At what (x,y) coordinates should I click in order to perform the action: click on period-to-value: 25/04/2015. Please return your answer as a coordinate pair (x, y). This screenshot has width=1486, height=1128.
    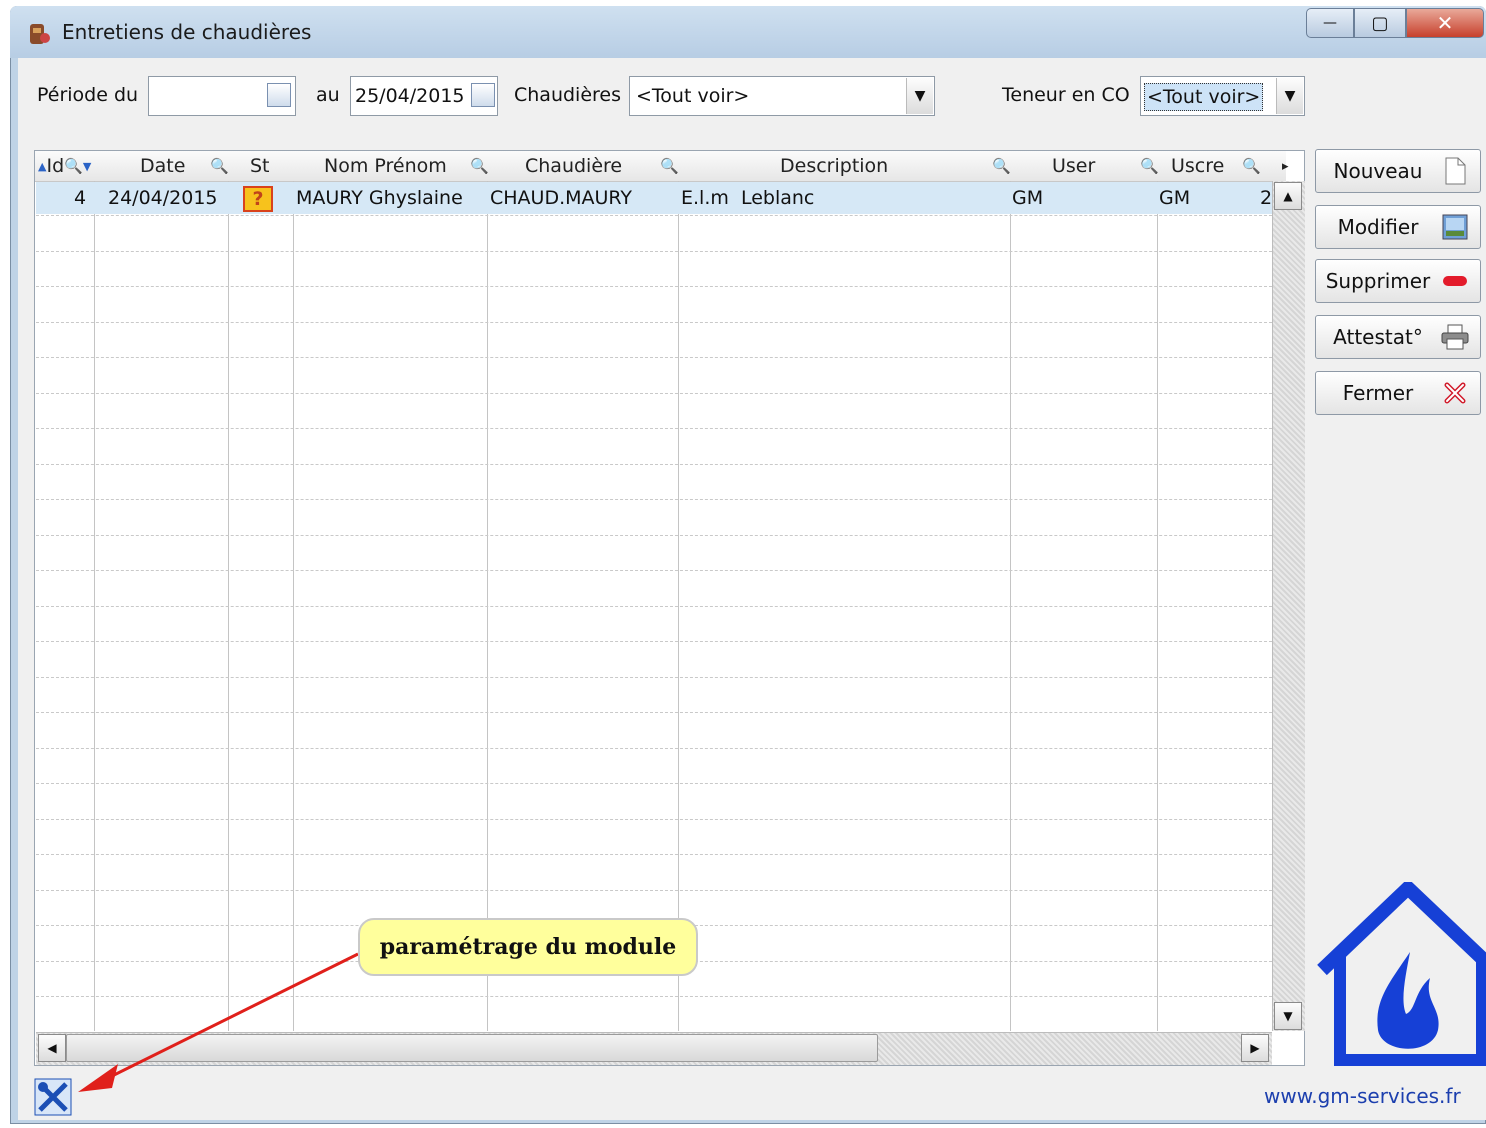
    Looking at the image, I should click on (410, 96).